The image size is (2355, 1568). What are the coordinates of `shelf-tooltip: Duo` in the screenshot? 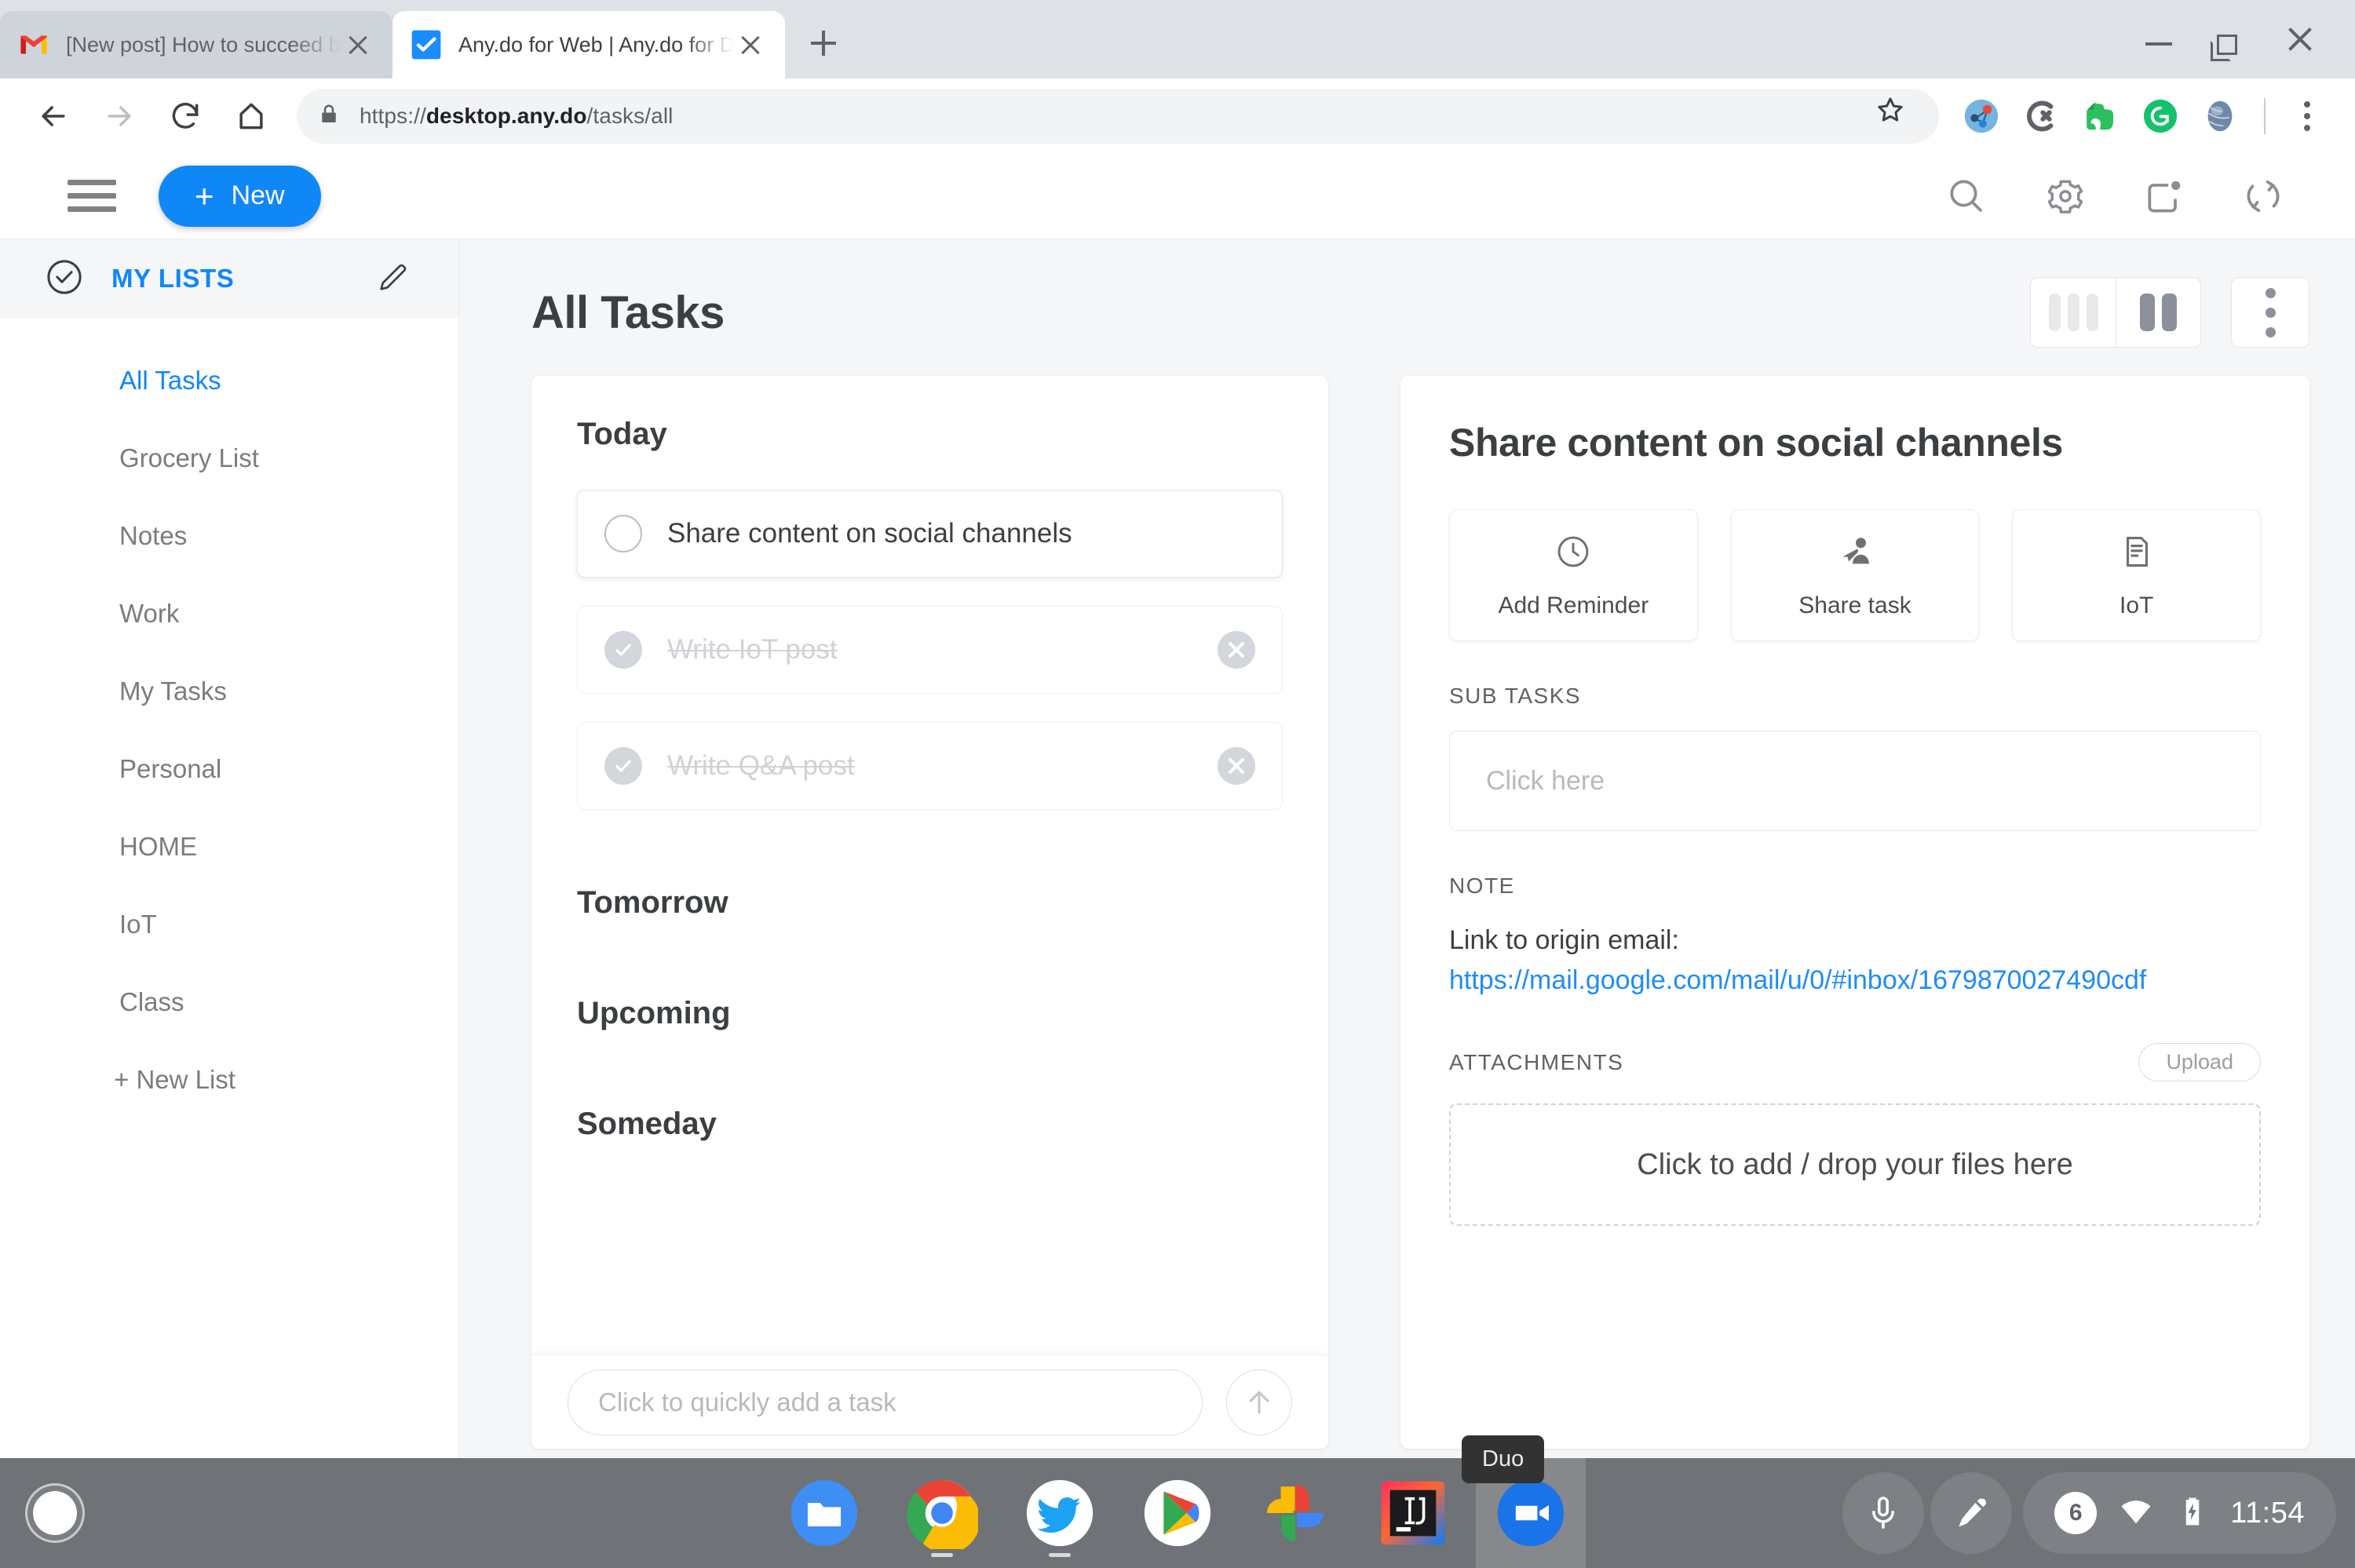 It's located at (1503, 1459).